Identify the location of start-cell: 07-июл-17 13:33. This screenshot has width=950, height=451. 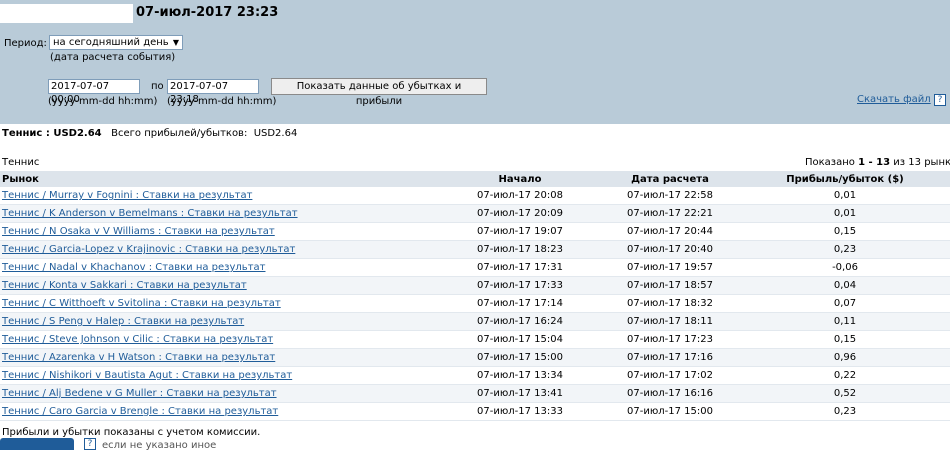
(520, 411).